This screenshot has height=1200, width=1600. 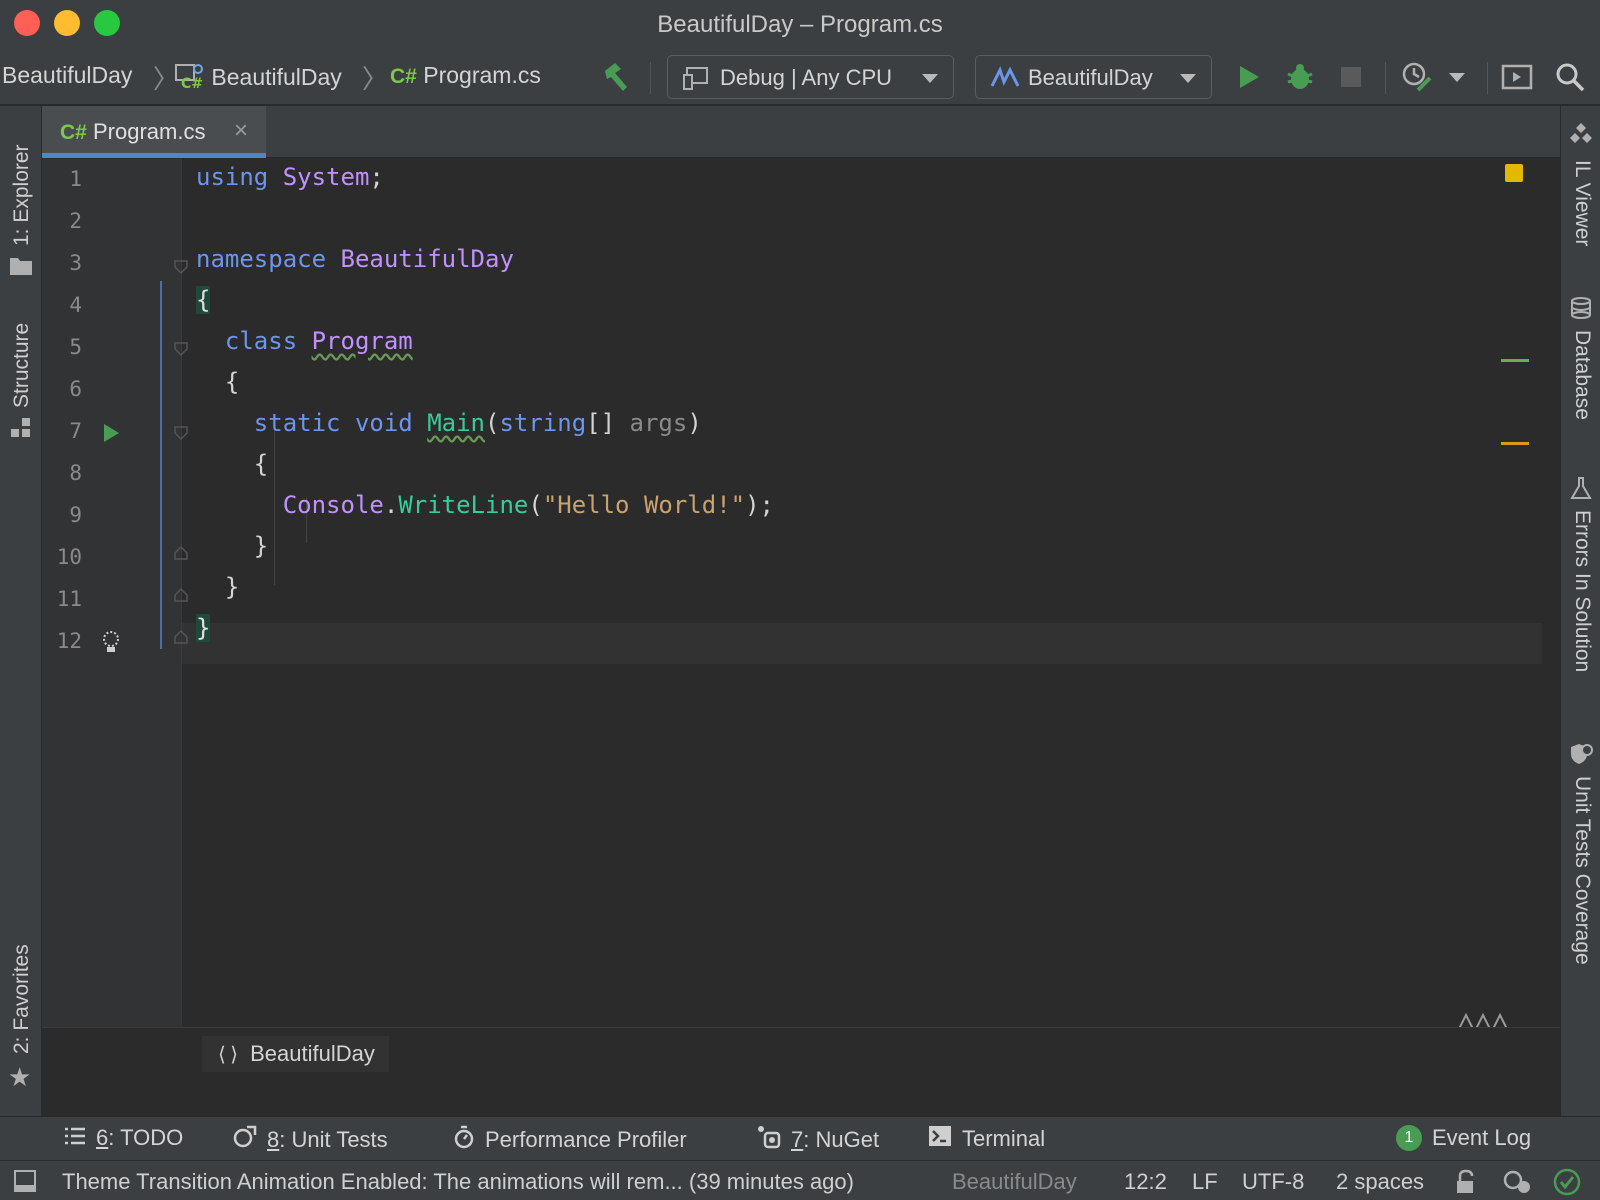 I want to click on stopwatch-icon, so click(x=464, y=1140).